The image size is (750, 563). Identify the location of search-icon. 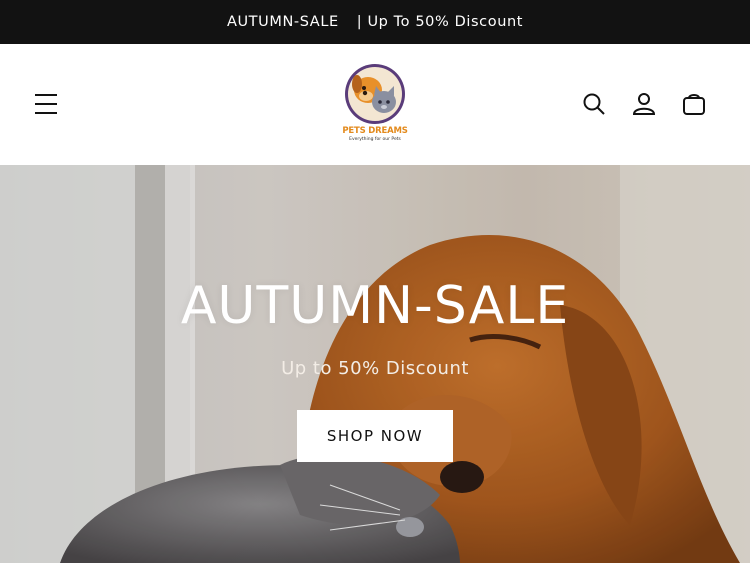
(594, 104).